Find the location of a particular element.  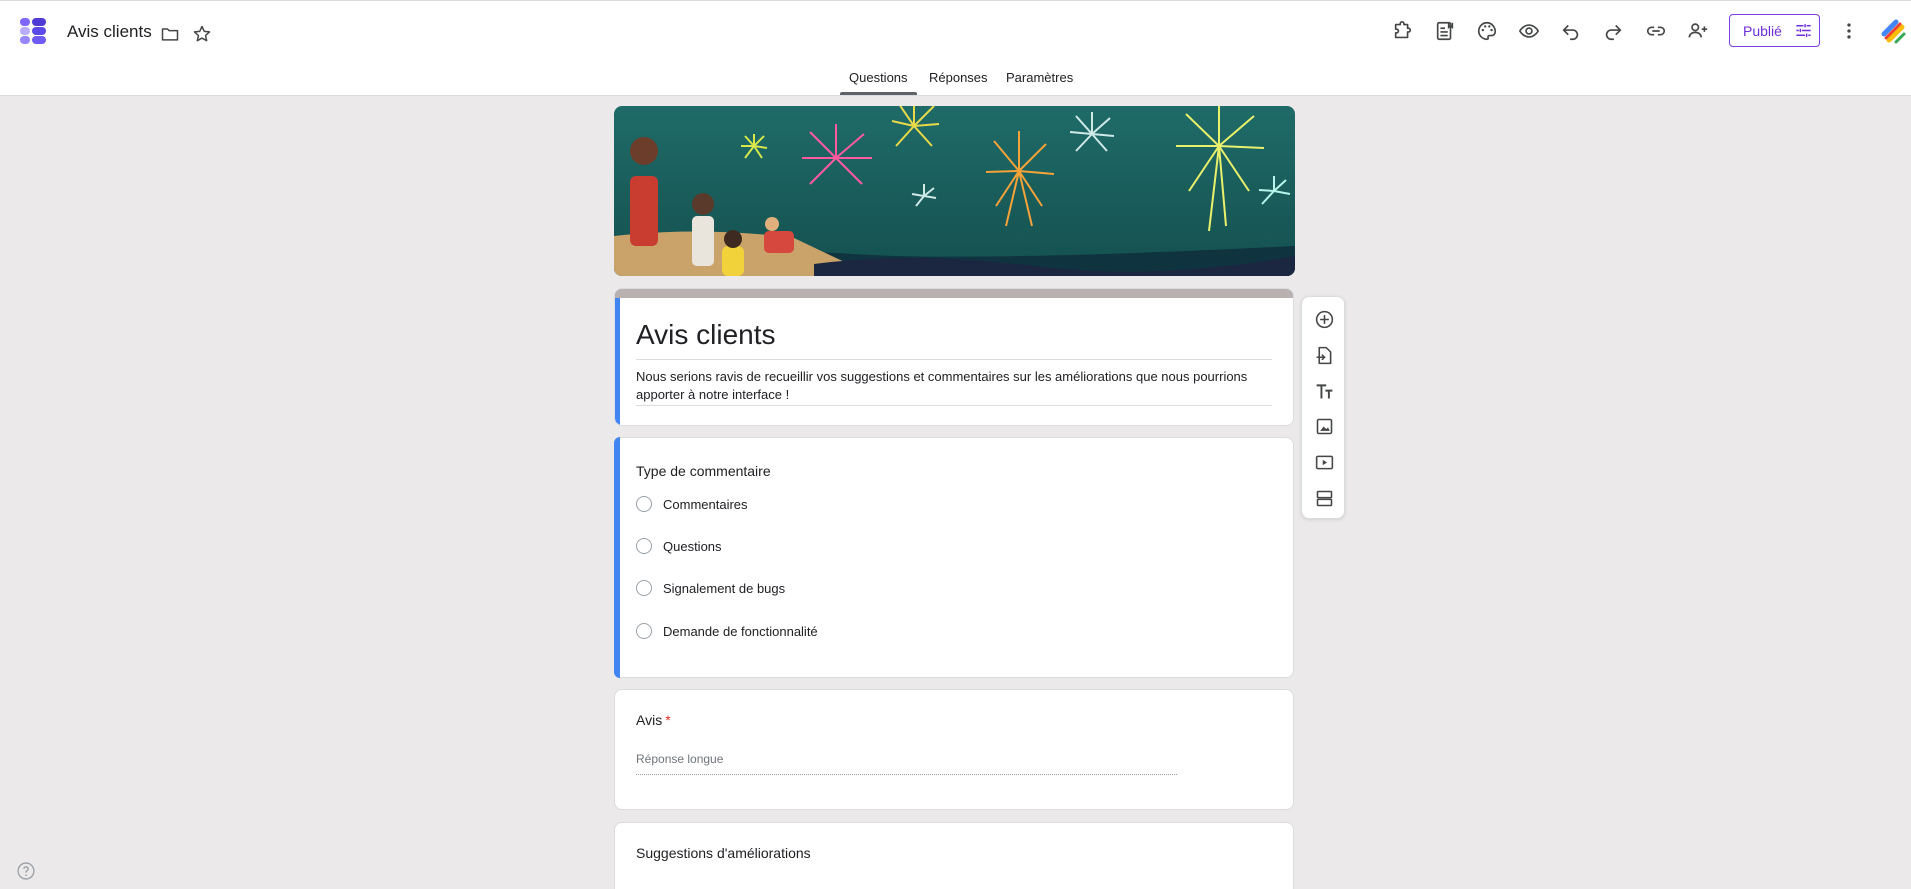

tab-bar: Questions Réponses Paramètres is located at coordinates (955, 80).